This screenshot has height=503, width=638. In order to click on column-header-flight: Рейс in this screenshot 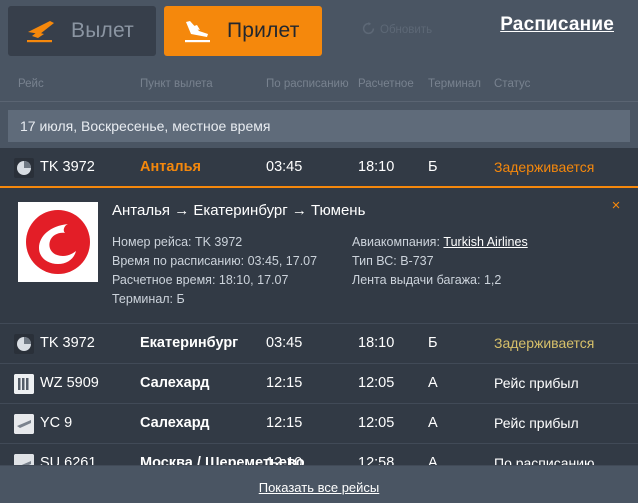, I will do `click(31, 84)`.